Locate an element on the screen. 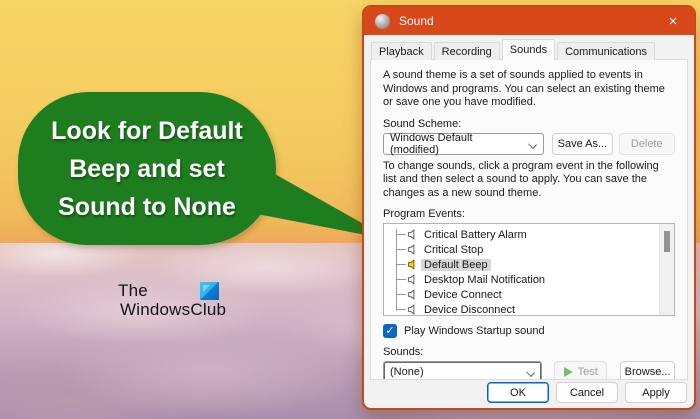 This screenshot has height=419, width=700. close-icon: × is located at coordinates (673, 21).